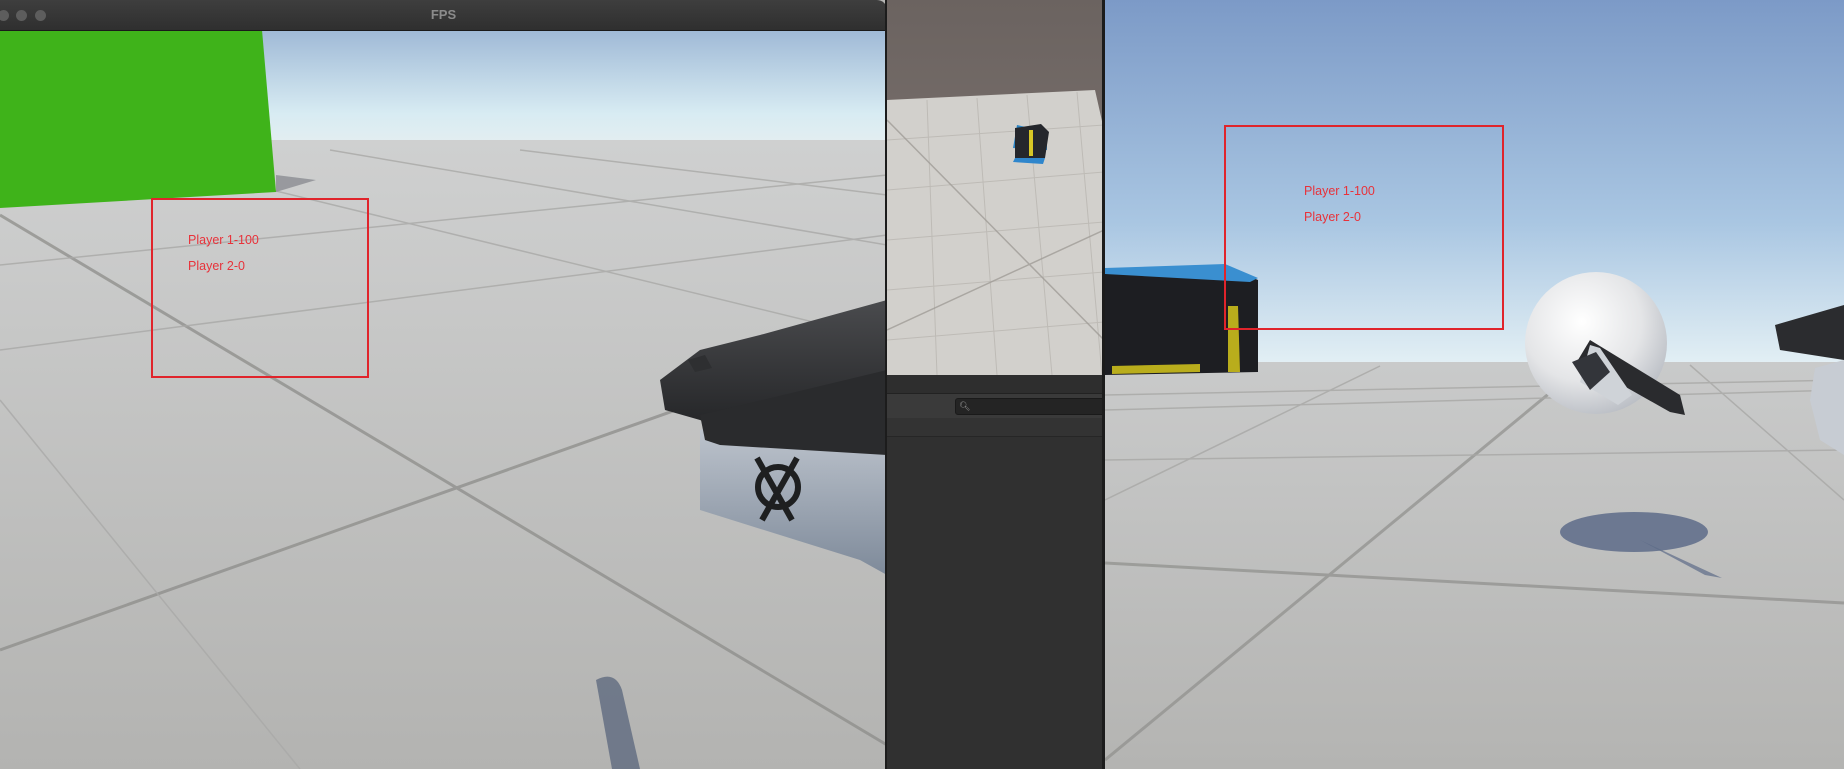  I want to click on scene-window: 🔍︎, so click(995, 384).